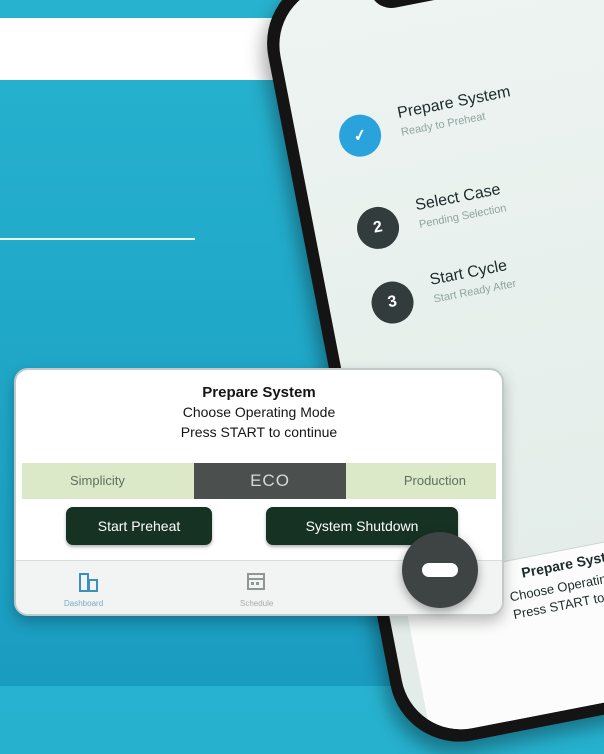 The width and height of the screenshot is (604, 754). I want to click on tab-schedule-label: Schedule, so click(256, 603).